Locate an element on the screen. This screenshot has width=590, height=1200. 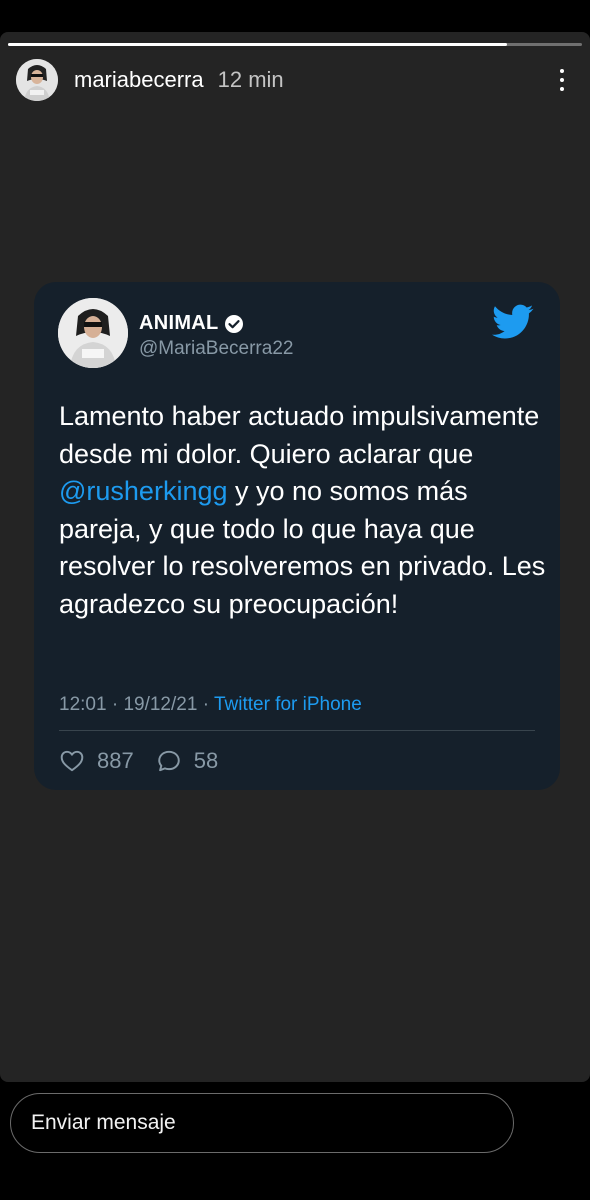
tweet-handle: @MariaBecerra22 is located at coordinates (216, 348).